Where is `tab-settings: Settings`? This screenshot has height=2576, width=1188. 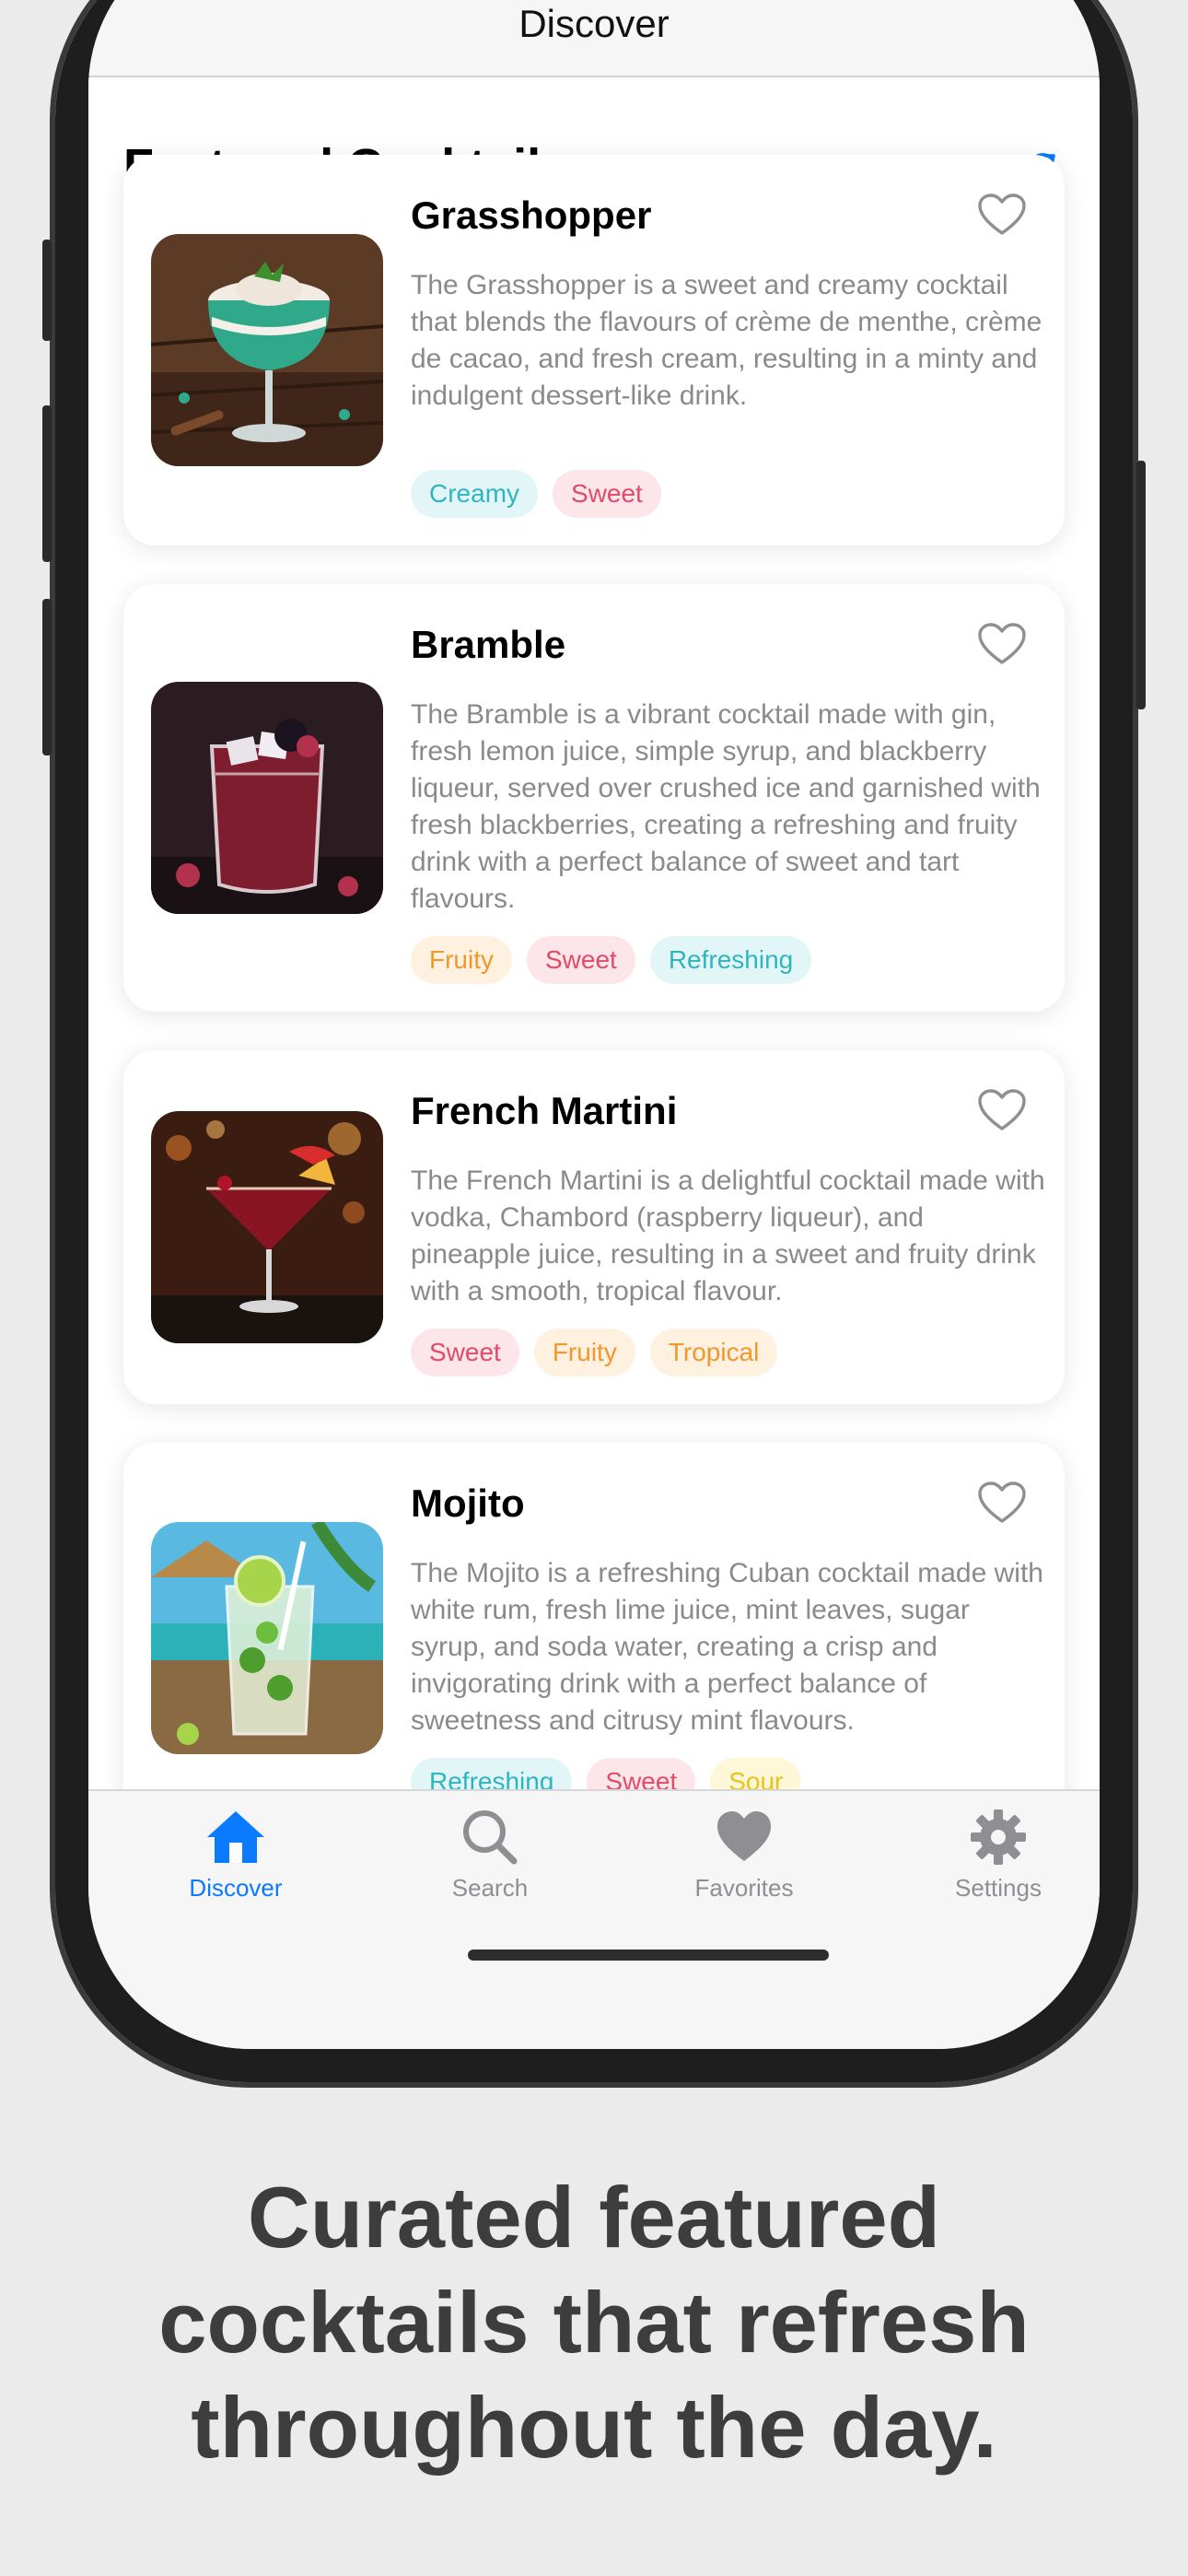 tab-settings: Settings is located at coordinates (998, 1855).